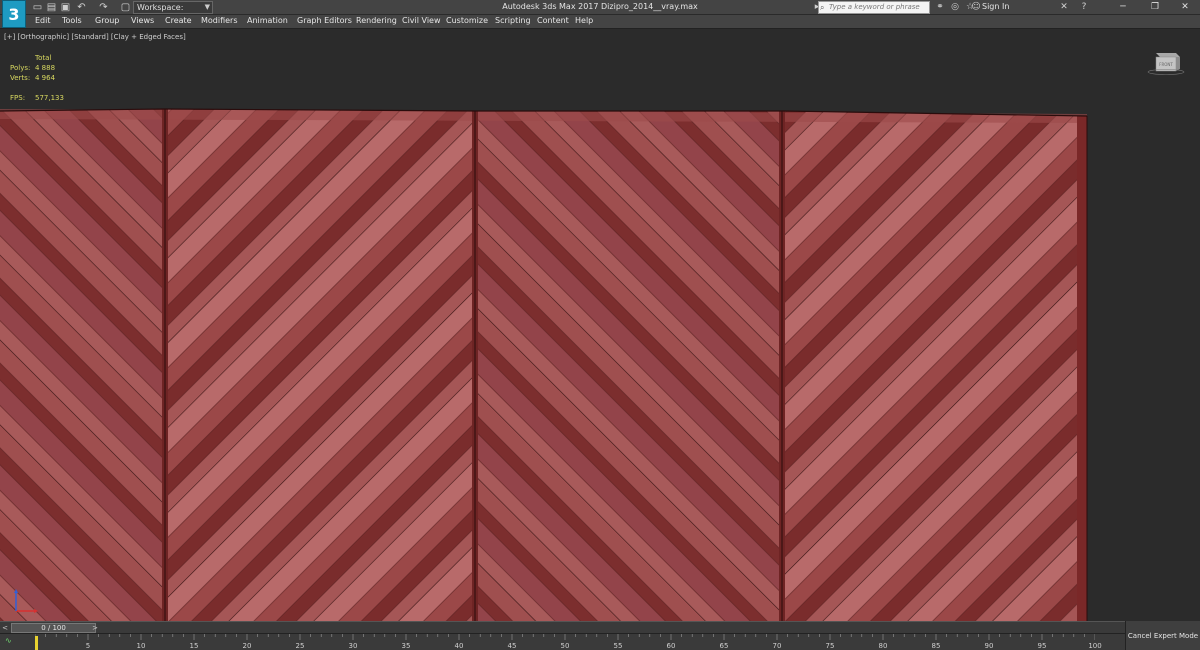 Image resolution: width=1200 pixels, height=650 pixels. Describe the element at coordinates (1084, 7) in the screenshot. I see `help-icon: ?` at that location.